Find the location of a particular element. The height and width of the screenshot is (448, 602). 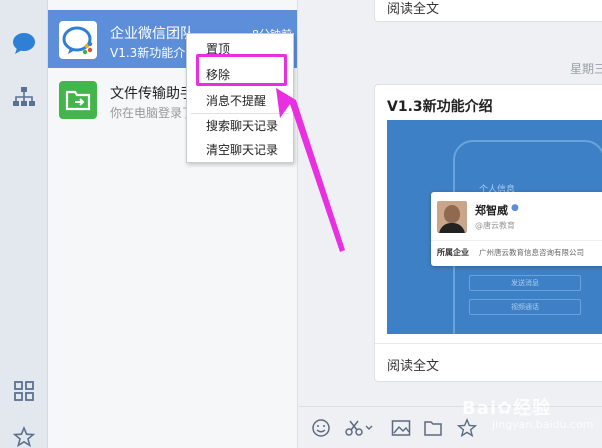

baidu-watermark: Bai✿经验 jingyan.baidu.com is located at coordinates (528, 412).